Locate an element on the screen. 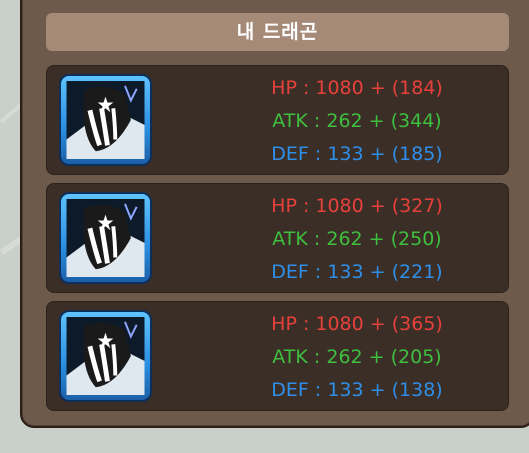 This screenshot has width=529, height=453. def-stat: DEF : 133 + (185) is located at coordinates (357, 154).